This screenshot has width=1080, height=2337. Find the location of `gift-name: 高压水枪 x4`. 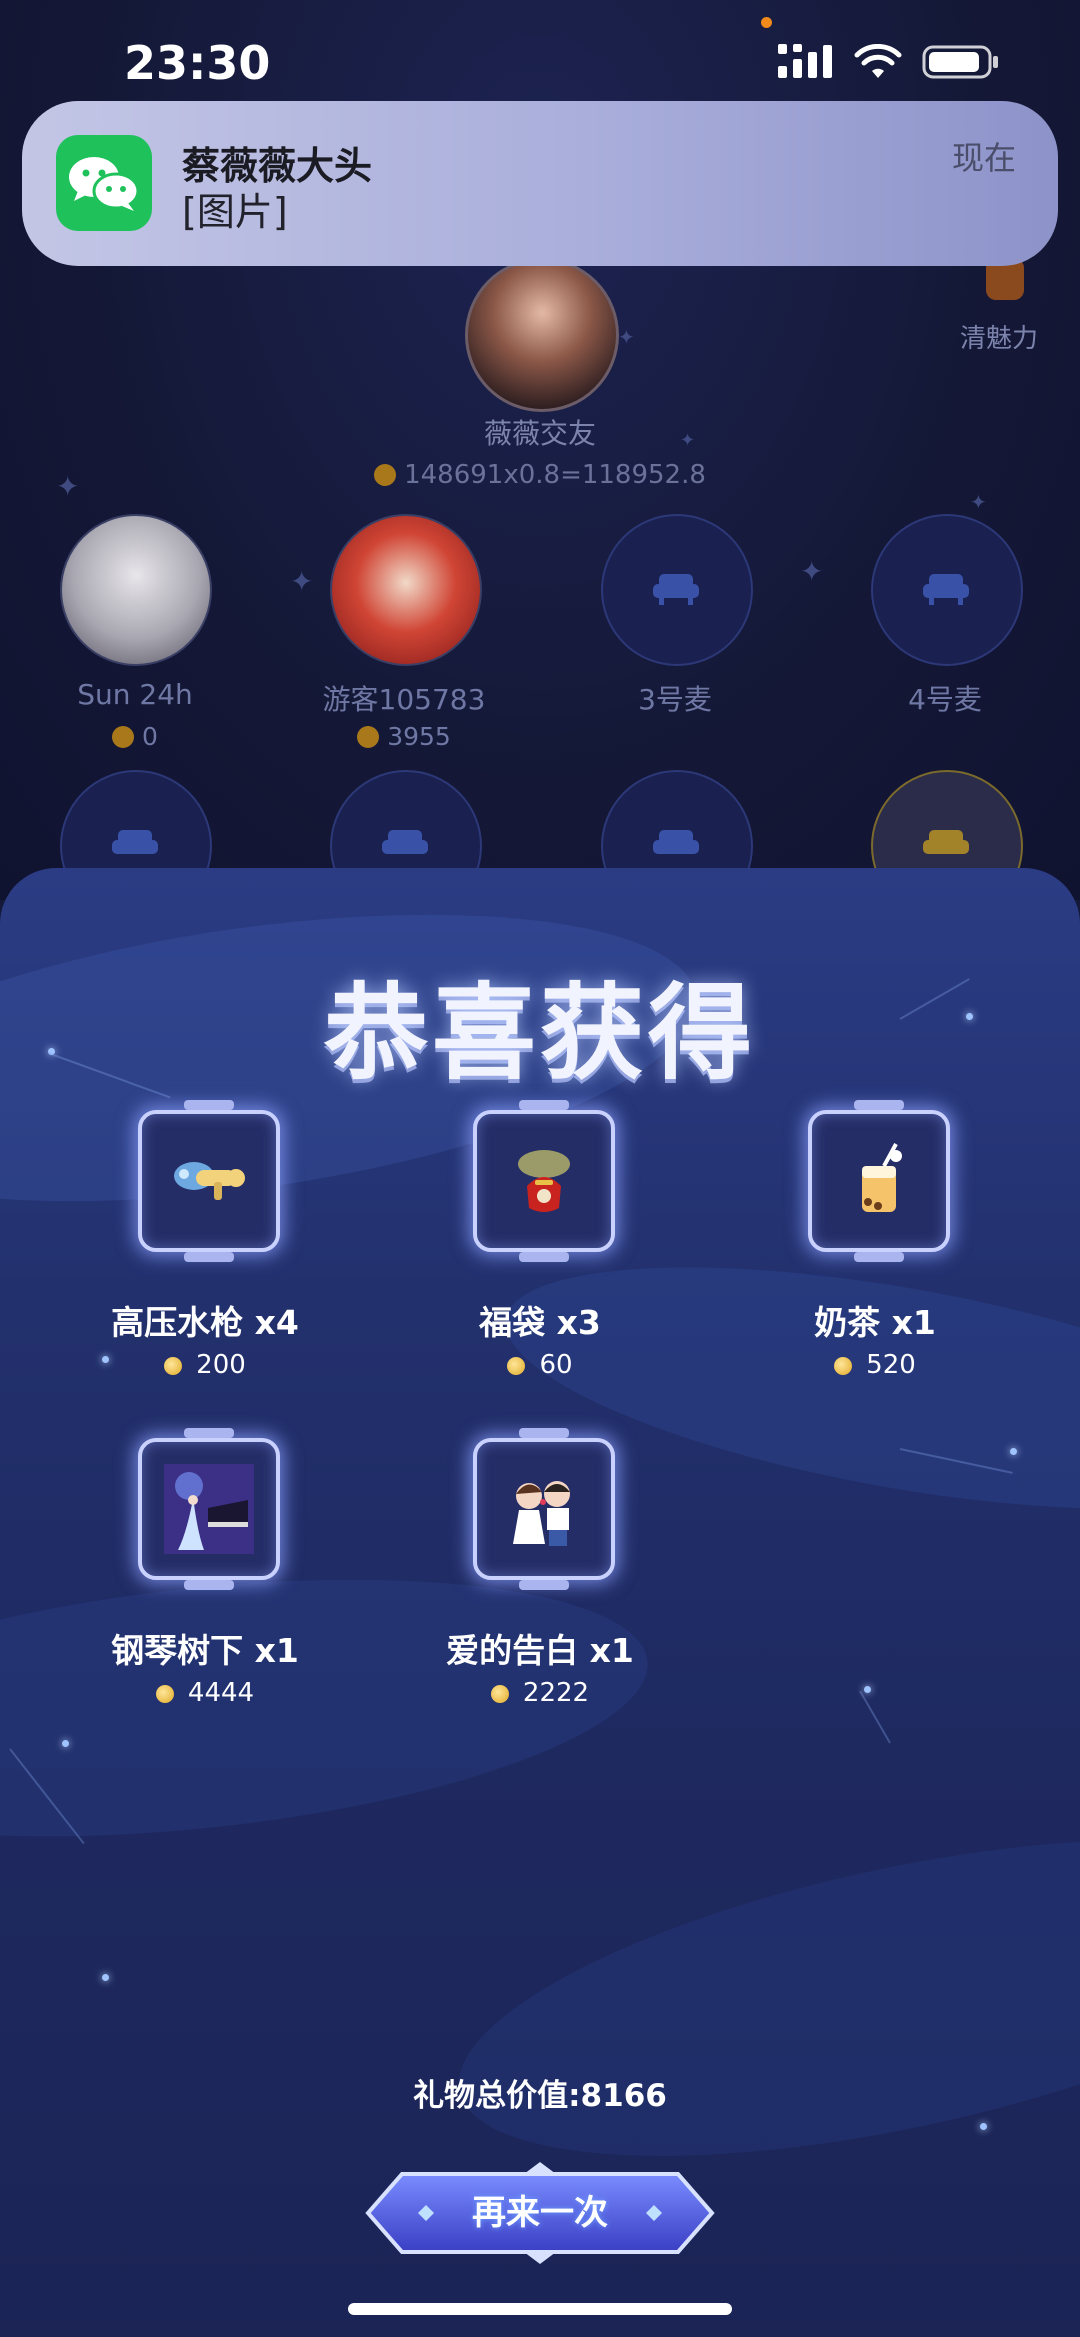

gift-name: 高压水枪 x4 is located at coordinates (205, 1322).